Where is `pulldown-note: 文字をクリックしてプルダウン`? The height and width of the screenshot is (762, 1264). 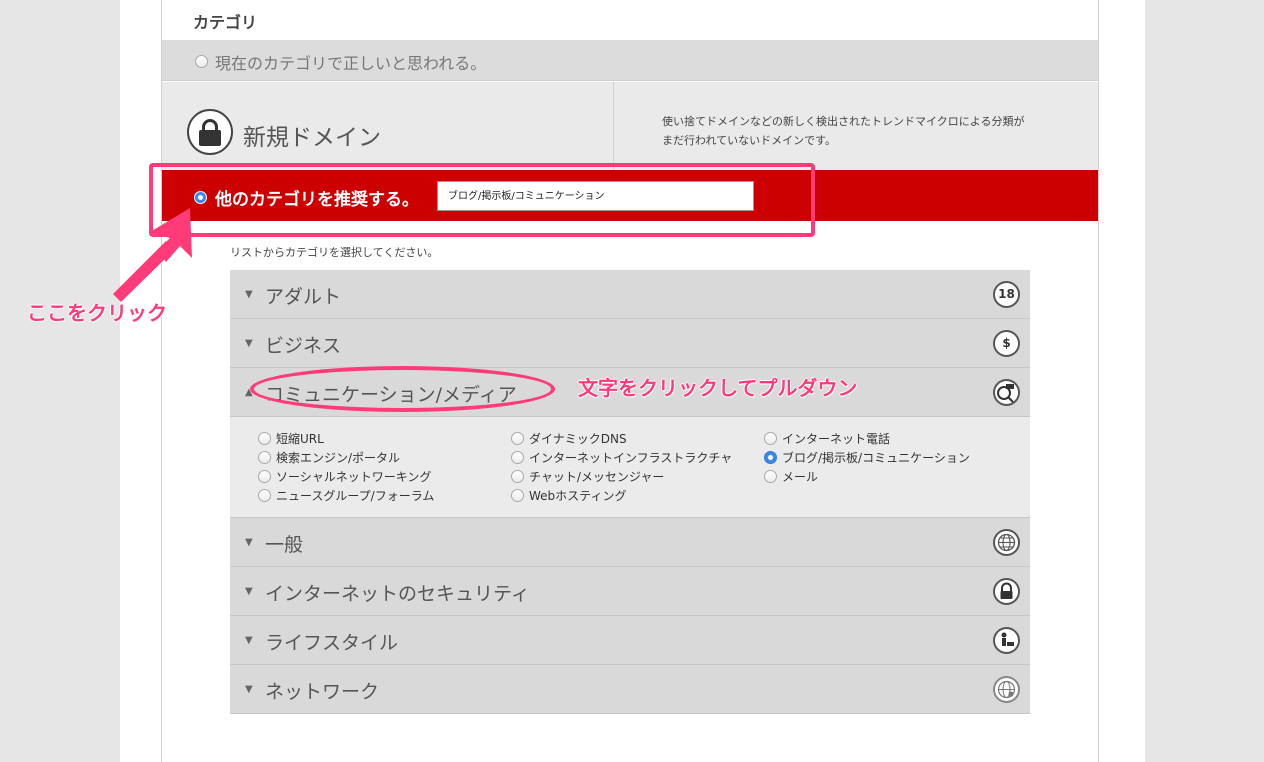 pulldown-note: 文字をクリックしてプルダウン is located at coordinates (718, 388).